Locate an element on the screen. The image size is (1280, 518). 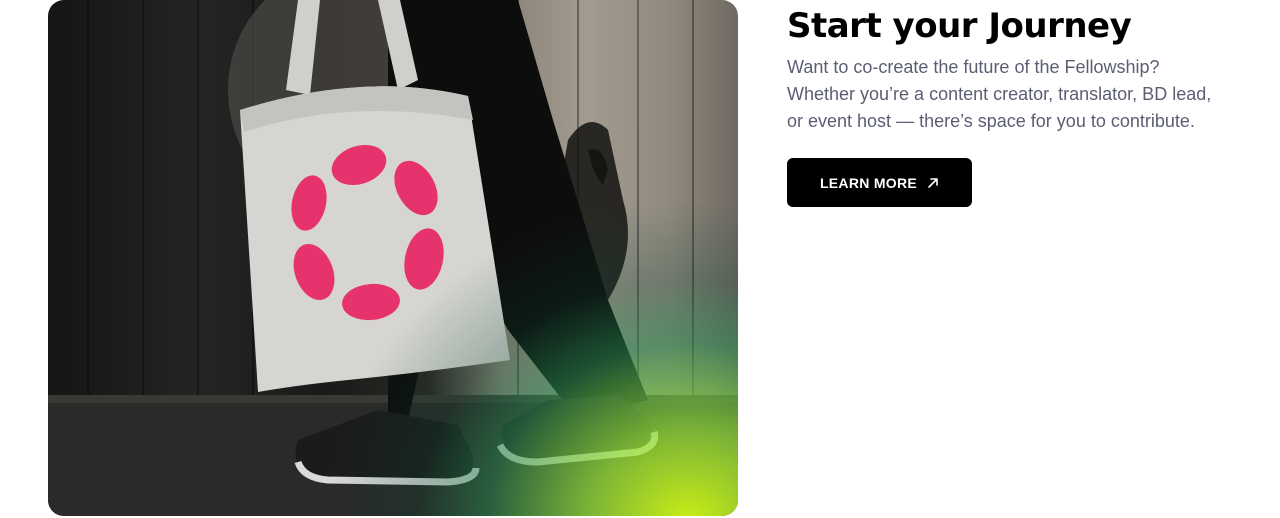
arrow-up-right-icon is located at coordinates (933, 183).